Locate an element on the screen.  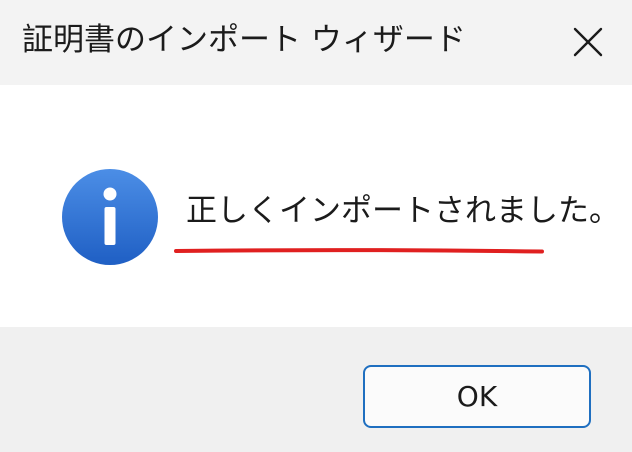
red-underline-annotation is located at coordinates (359, 251).